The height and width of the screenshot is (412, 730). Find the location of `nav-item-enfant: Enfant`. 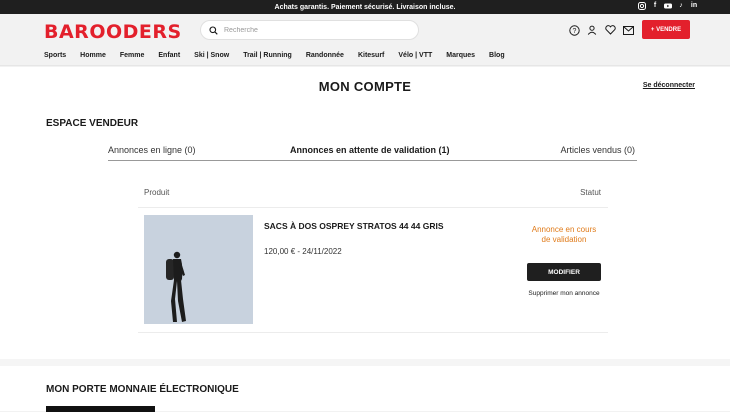

nav-item-enfant: Enfant is located at coordinates (169, 55).